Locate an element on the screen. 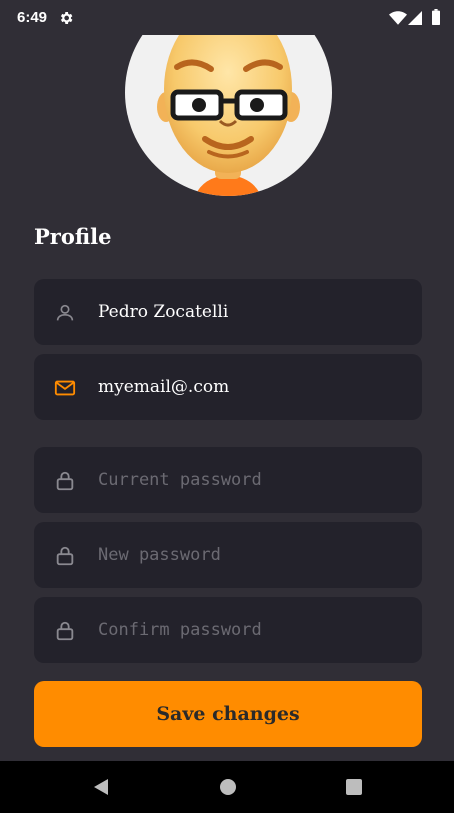  email-field: myemail@.com is located at coordinates (228, 387).